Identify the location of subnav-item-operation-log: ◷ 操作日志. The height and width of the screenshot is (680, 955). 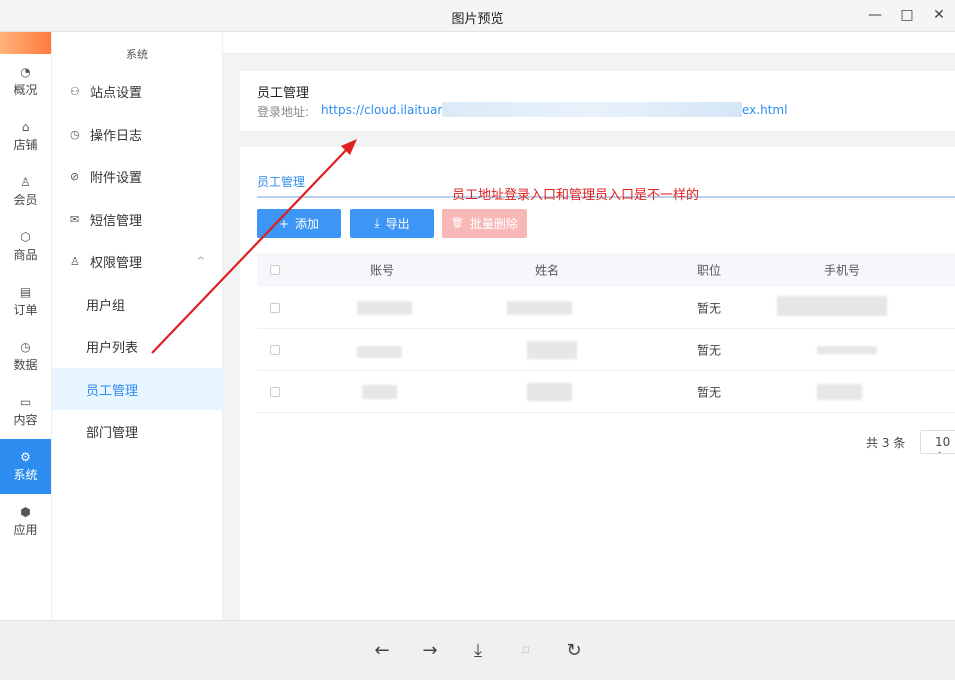
(137, 134).